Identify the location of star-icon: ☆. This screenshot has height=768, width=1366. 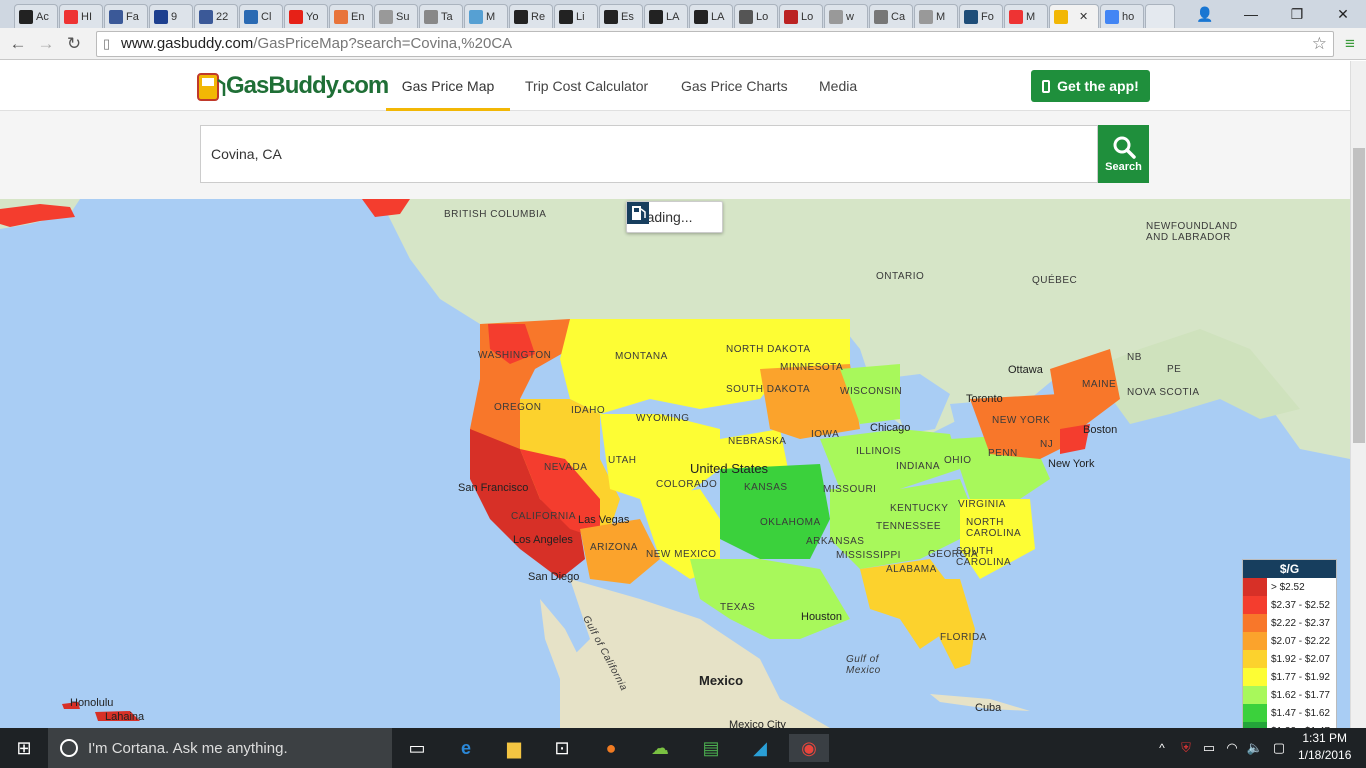
(1319, 44).